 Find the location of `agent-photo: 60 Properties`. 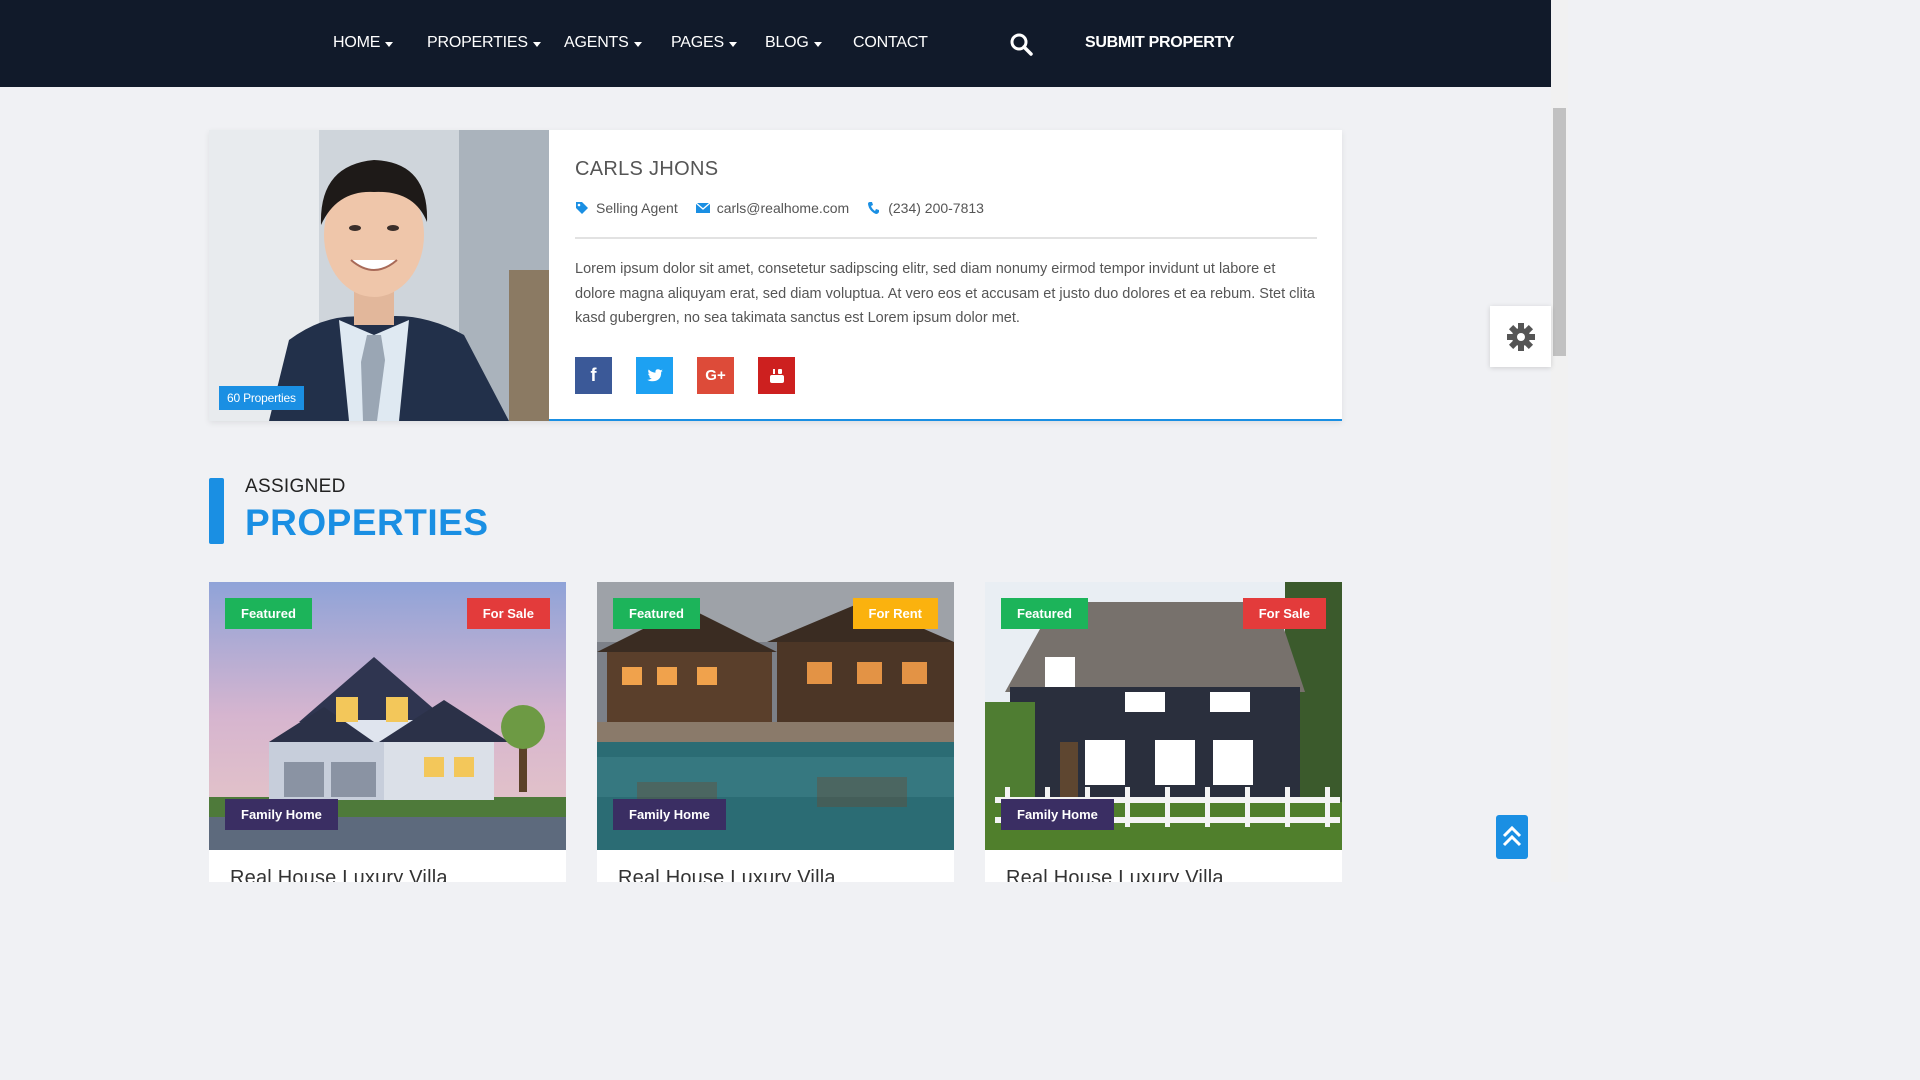

agent-photo: 60 Properties is located at coordinates (379, 275).